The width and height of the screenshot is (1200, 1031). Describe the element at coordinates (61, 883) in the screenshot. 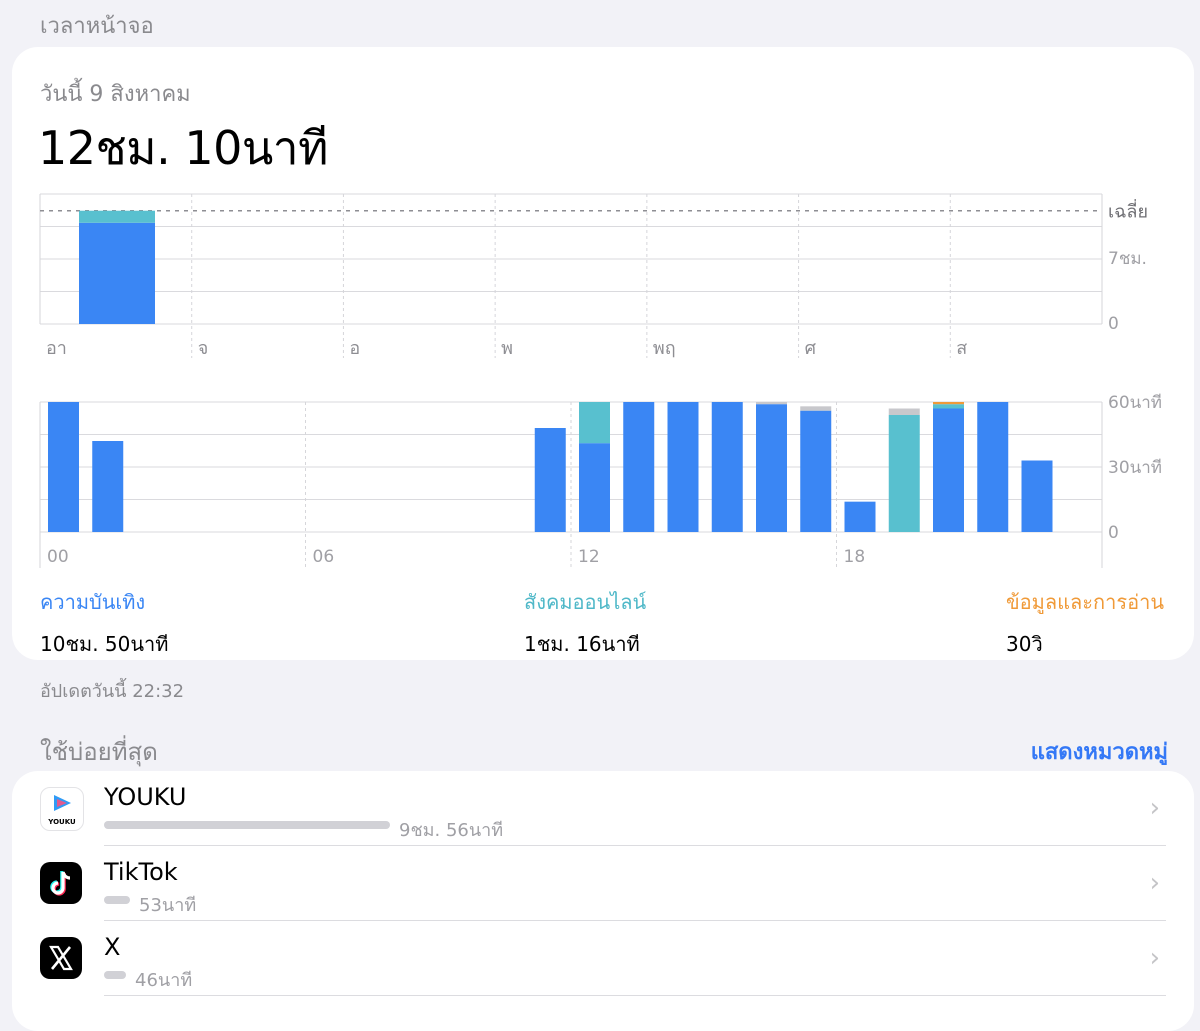

I see `tiktok-icon` at that location.